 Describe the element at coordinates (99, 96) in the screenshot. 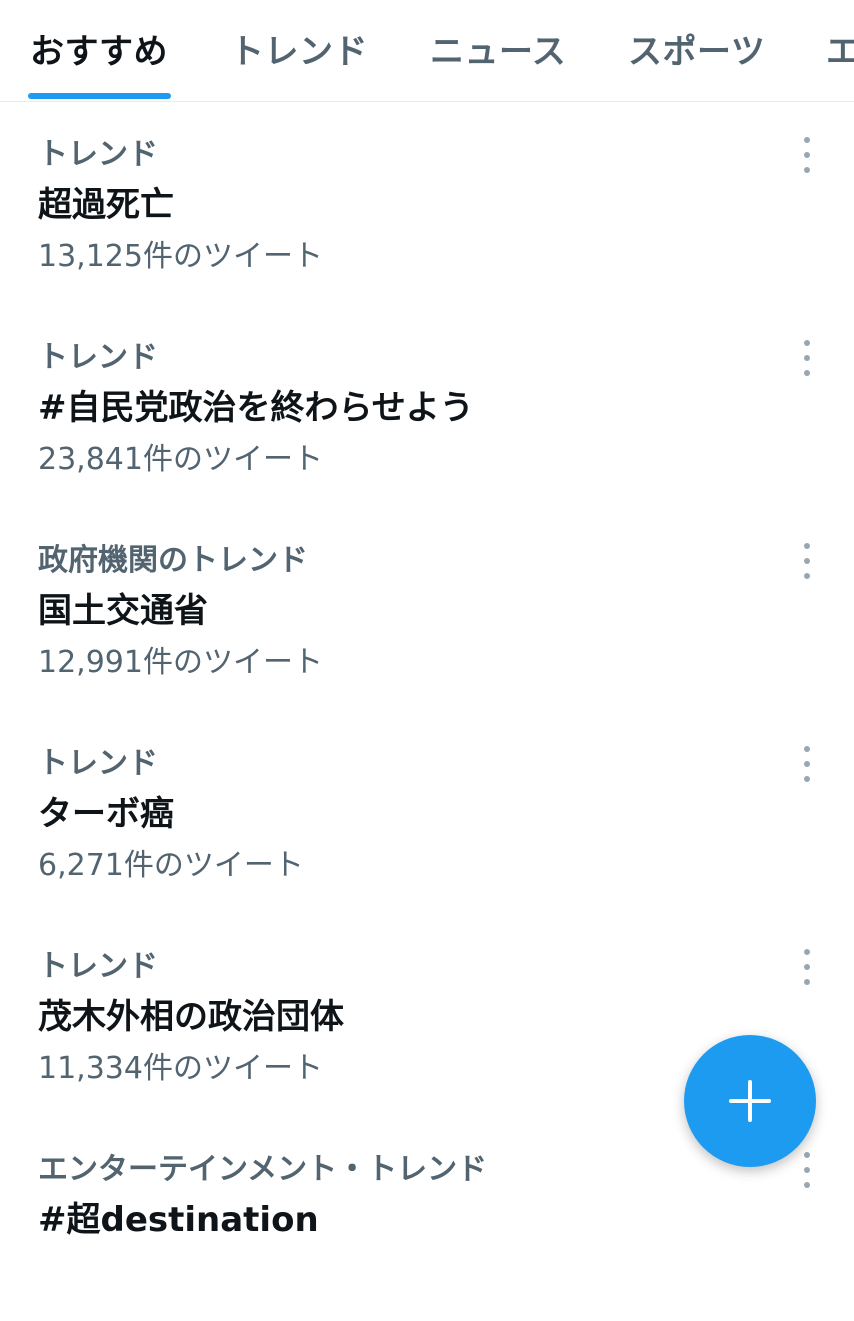

I see `active-tab-indicator` at that location.